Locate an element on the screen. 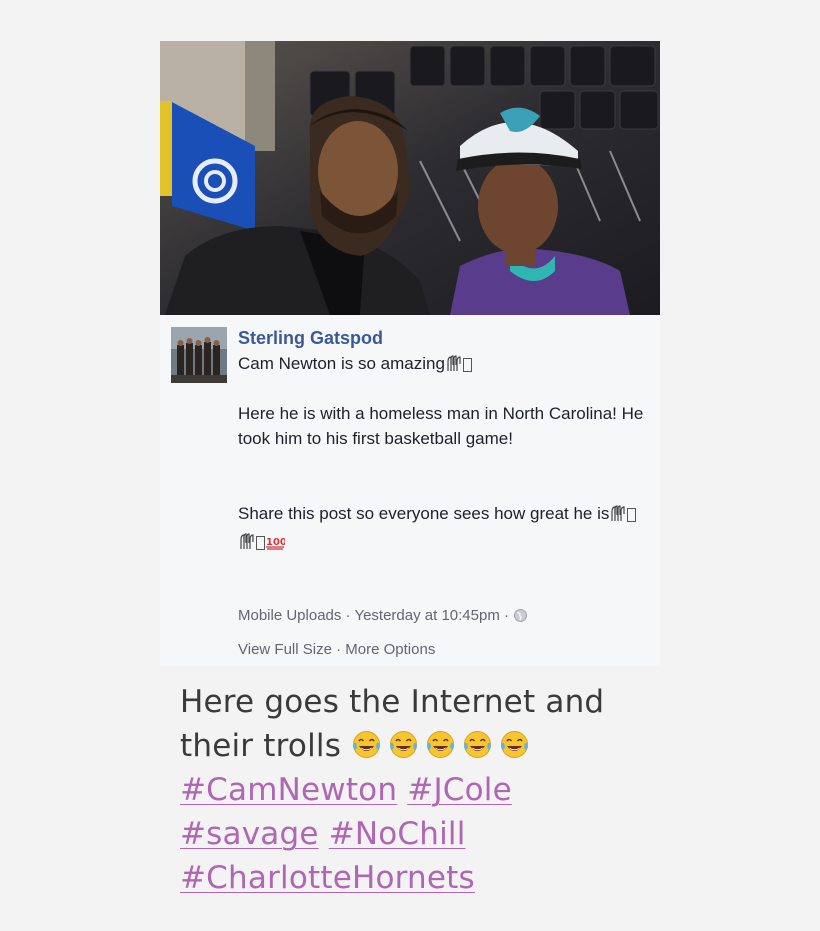 This screenshot has height=931, width=820. emoji-row is located at coordinates (443, 746).